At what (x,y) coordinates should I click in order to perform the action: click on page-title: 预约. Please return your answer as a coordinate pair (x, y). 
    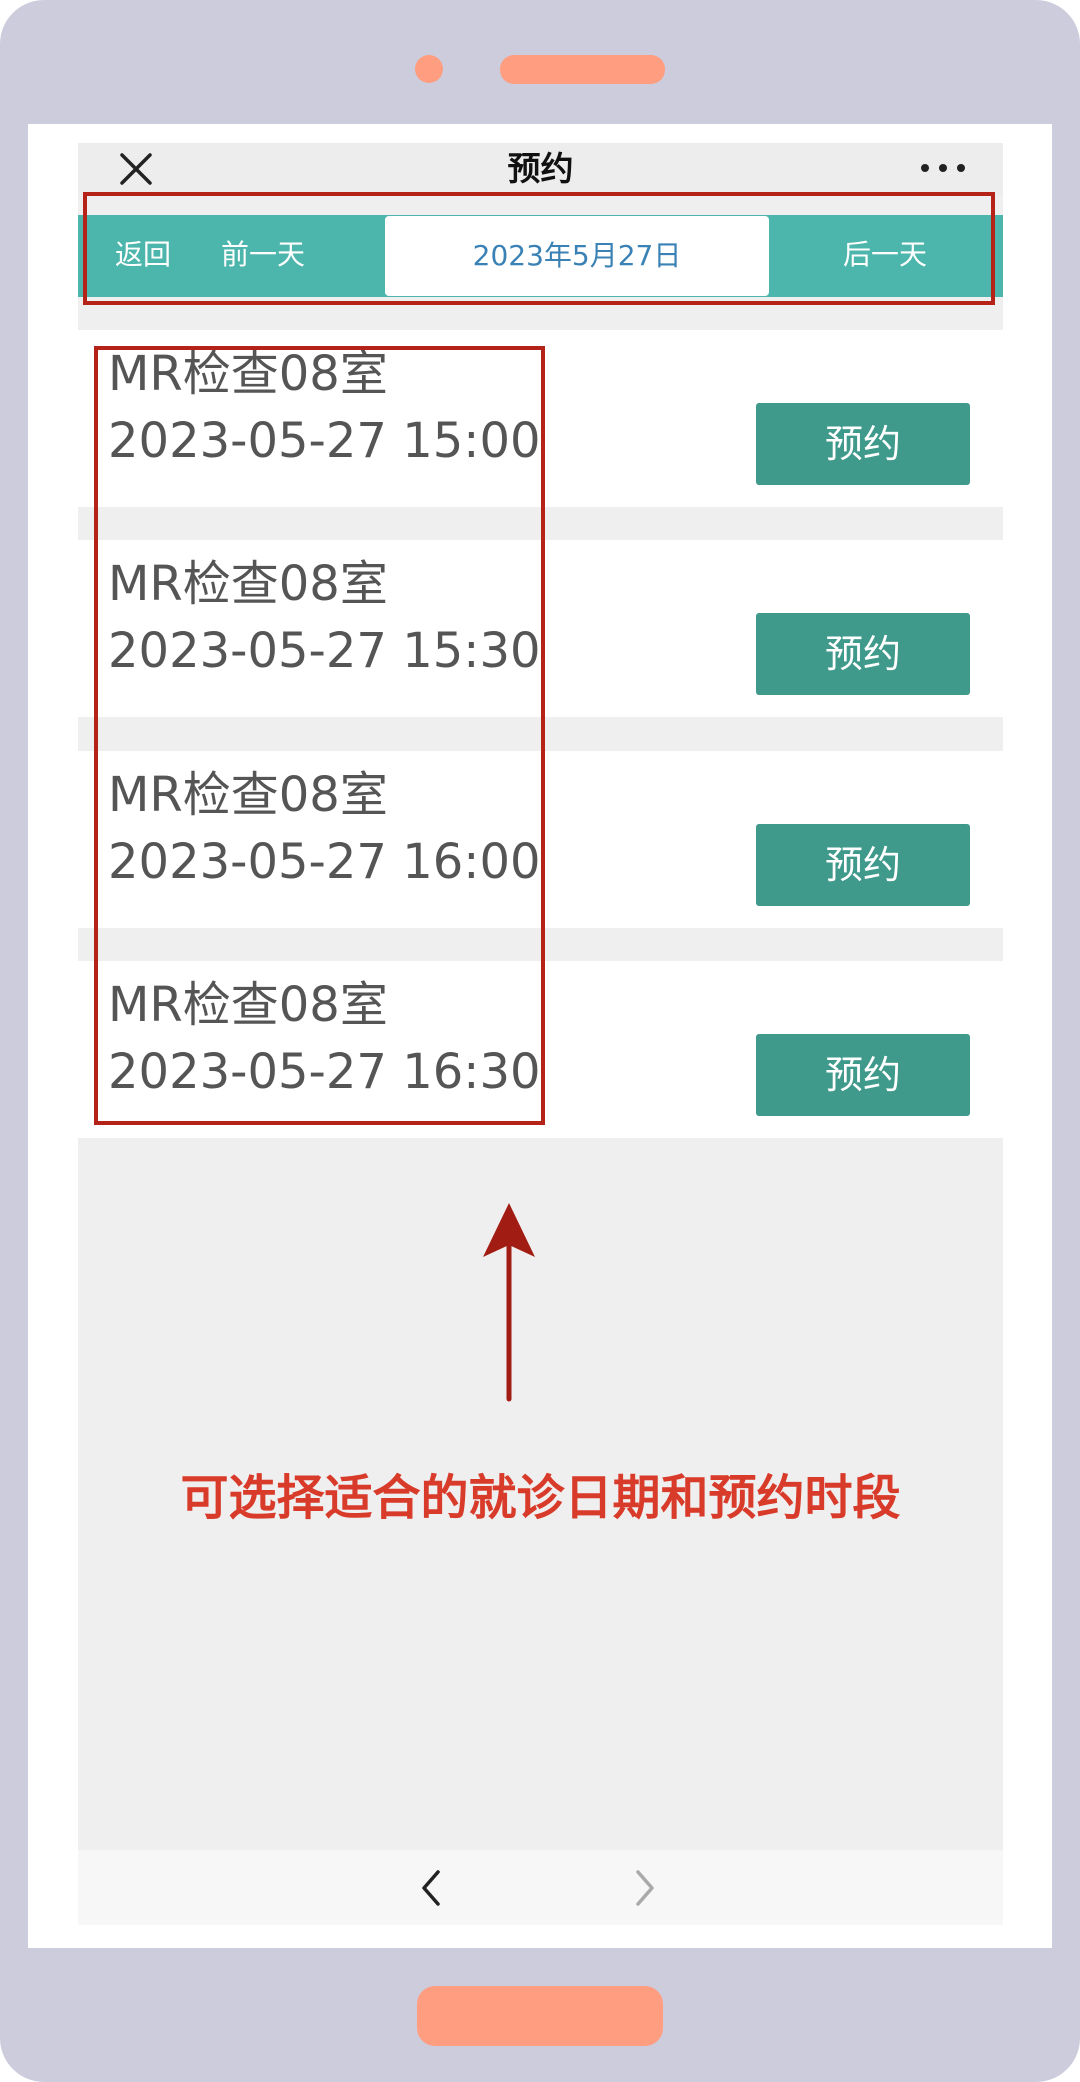
    Looking at the image, I should click on (540, 168).